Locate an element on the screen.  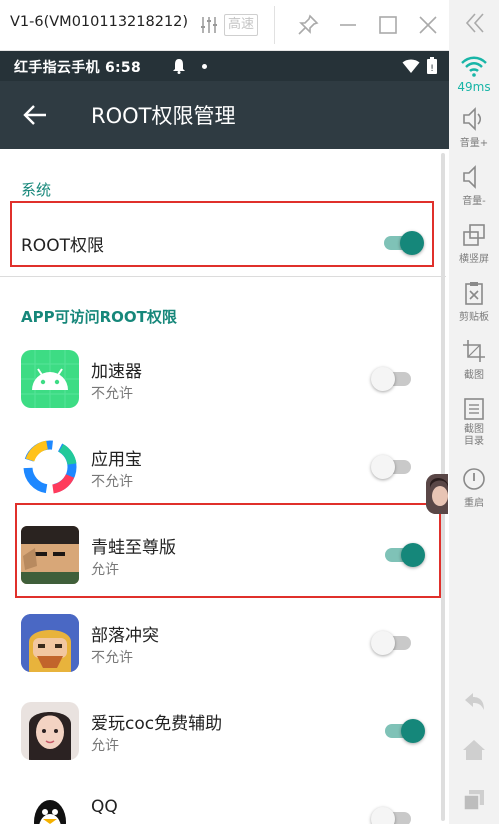
window-title-bar: V1-6(VM010113218212) 高速 is located at coordinates (224, 25).